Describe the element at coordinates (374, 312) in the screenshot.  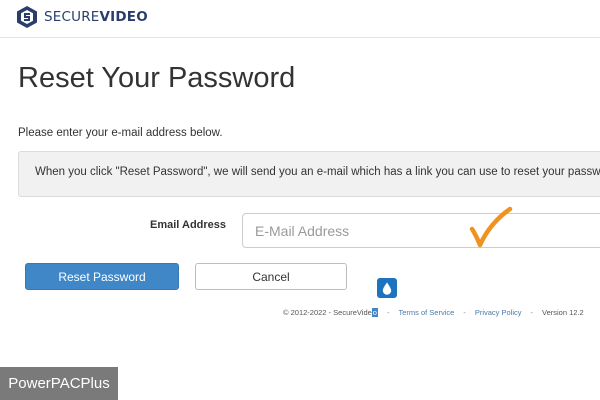
I see `text-cursor-highlight: o` at that location.